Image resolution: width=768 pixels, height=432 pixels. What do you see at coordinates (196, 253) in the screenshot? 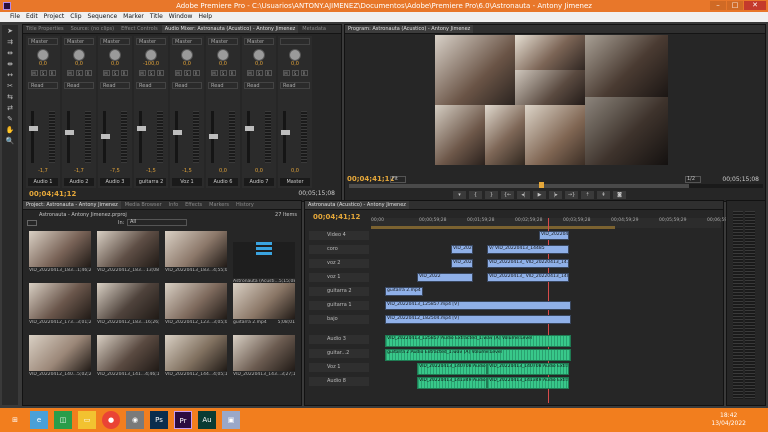
I see `project-media-item: VID_20220413_183...4;55;03` at bounding box center [196, 253].